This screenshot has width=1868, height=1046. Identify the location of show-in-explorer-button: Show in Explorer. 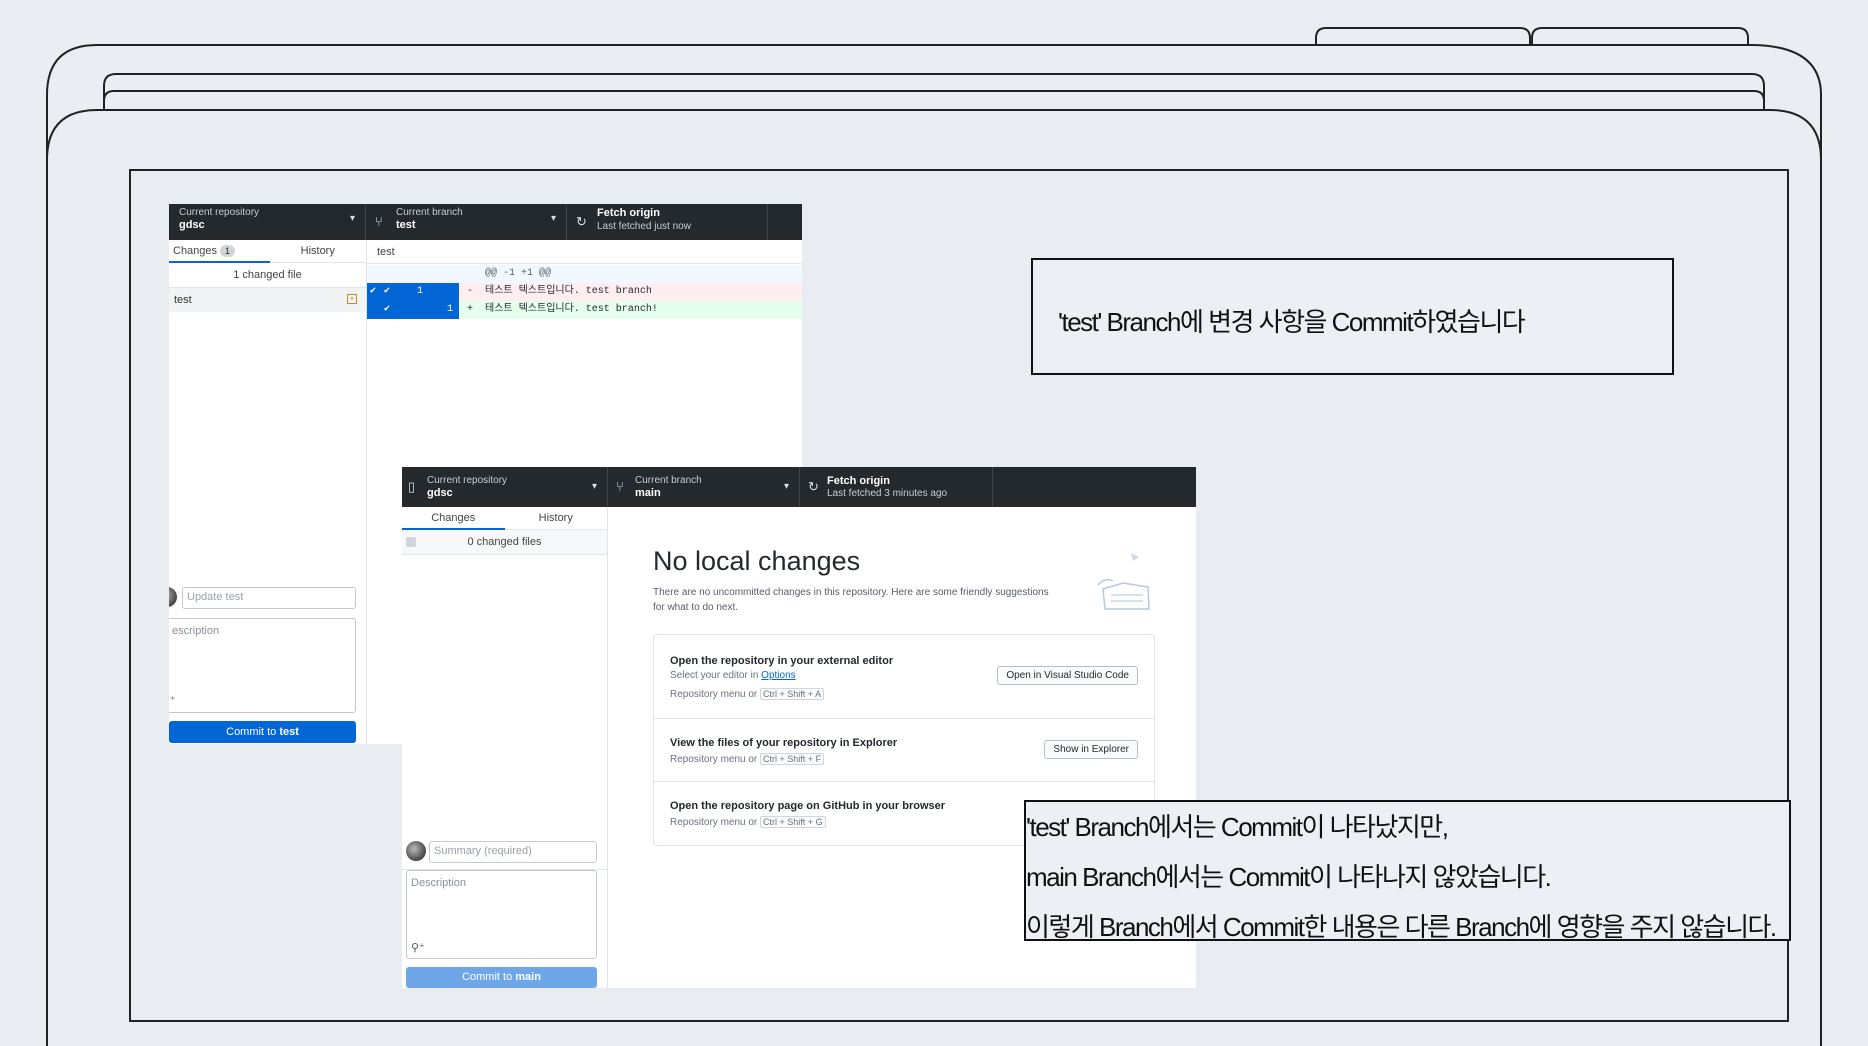
(1091, 749).